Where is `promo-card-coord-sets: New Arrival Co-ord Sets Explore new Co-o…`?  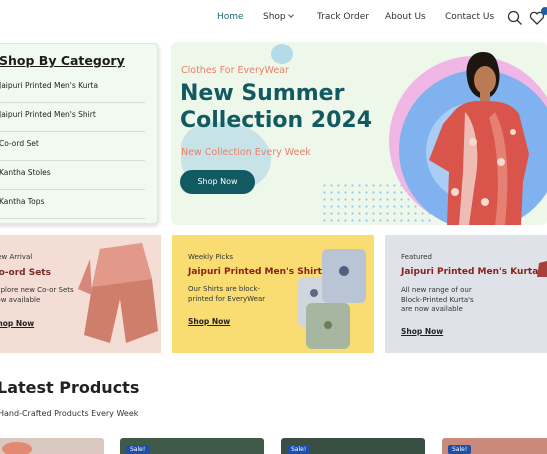
promo-card-coord-sets: New Arrival Co-ord Sets Explore new Co-o… is located at coordinates (80, 294).